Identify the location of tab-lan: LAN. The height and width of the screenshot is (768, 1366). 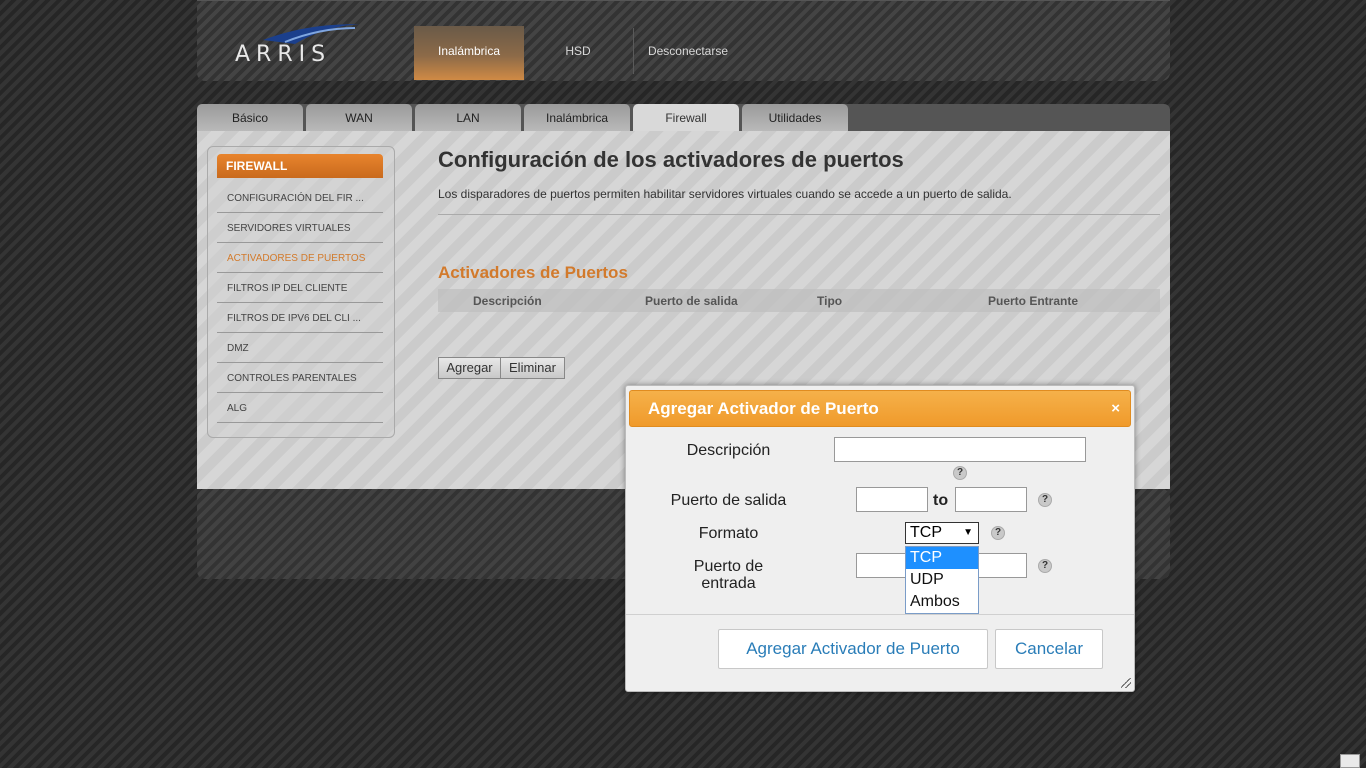
(468, 117).